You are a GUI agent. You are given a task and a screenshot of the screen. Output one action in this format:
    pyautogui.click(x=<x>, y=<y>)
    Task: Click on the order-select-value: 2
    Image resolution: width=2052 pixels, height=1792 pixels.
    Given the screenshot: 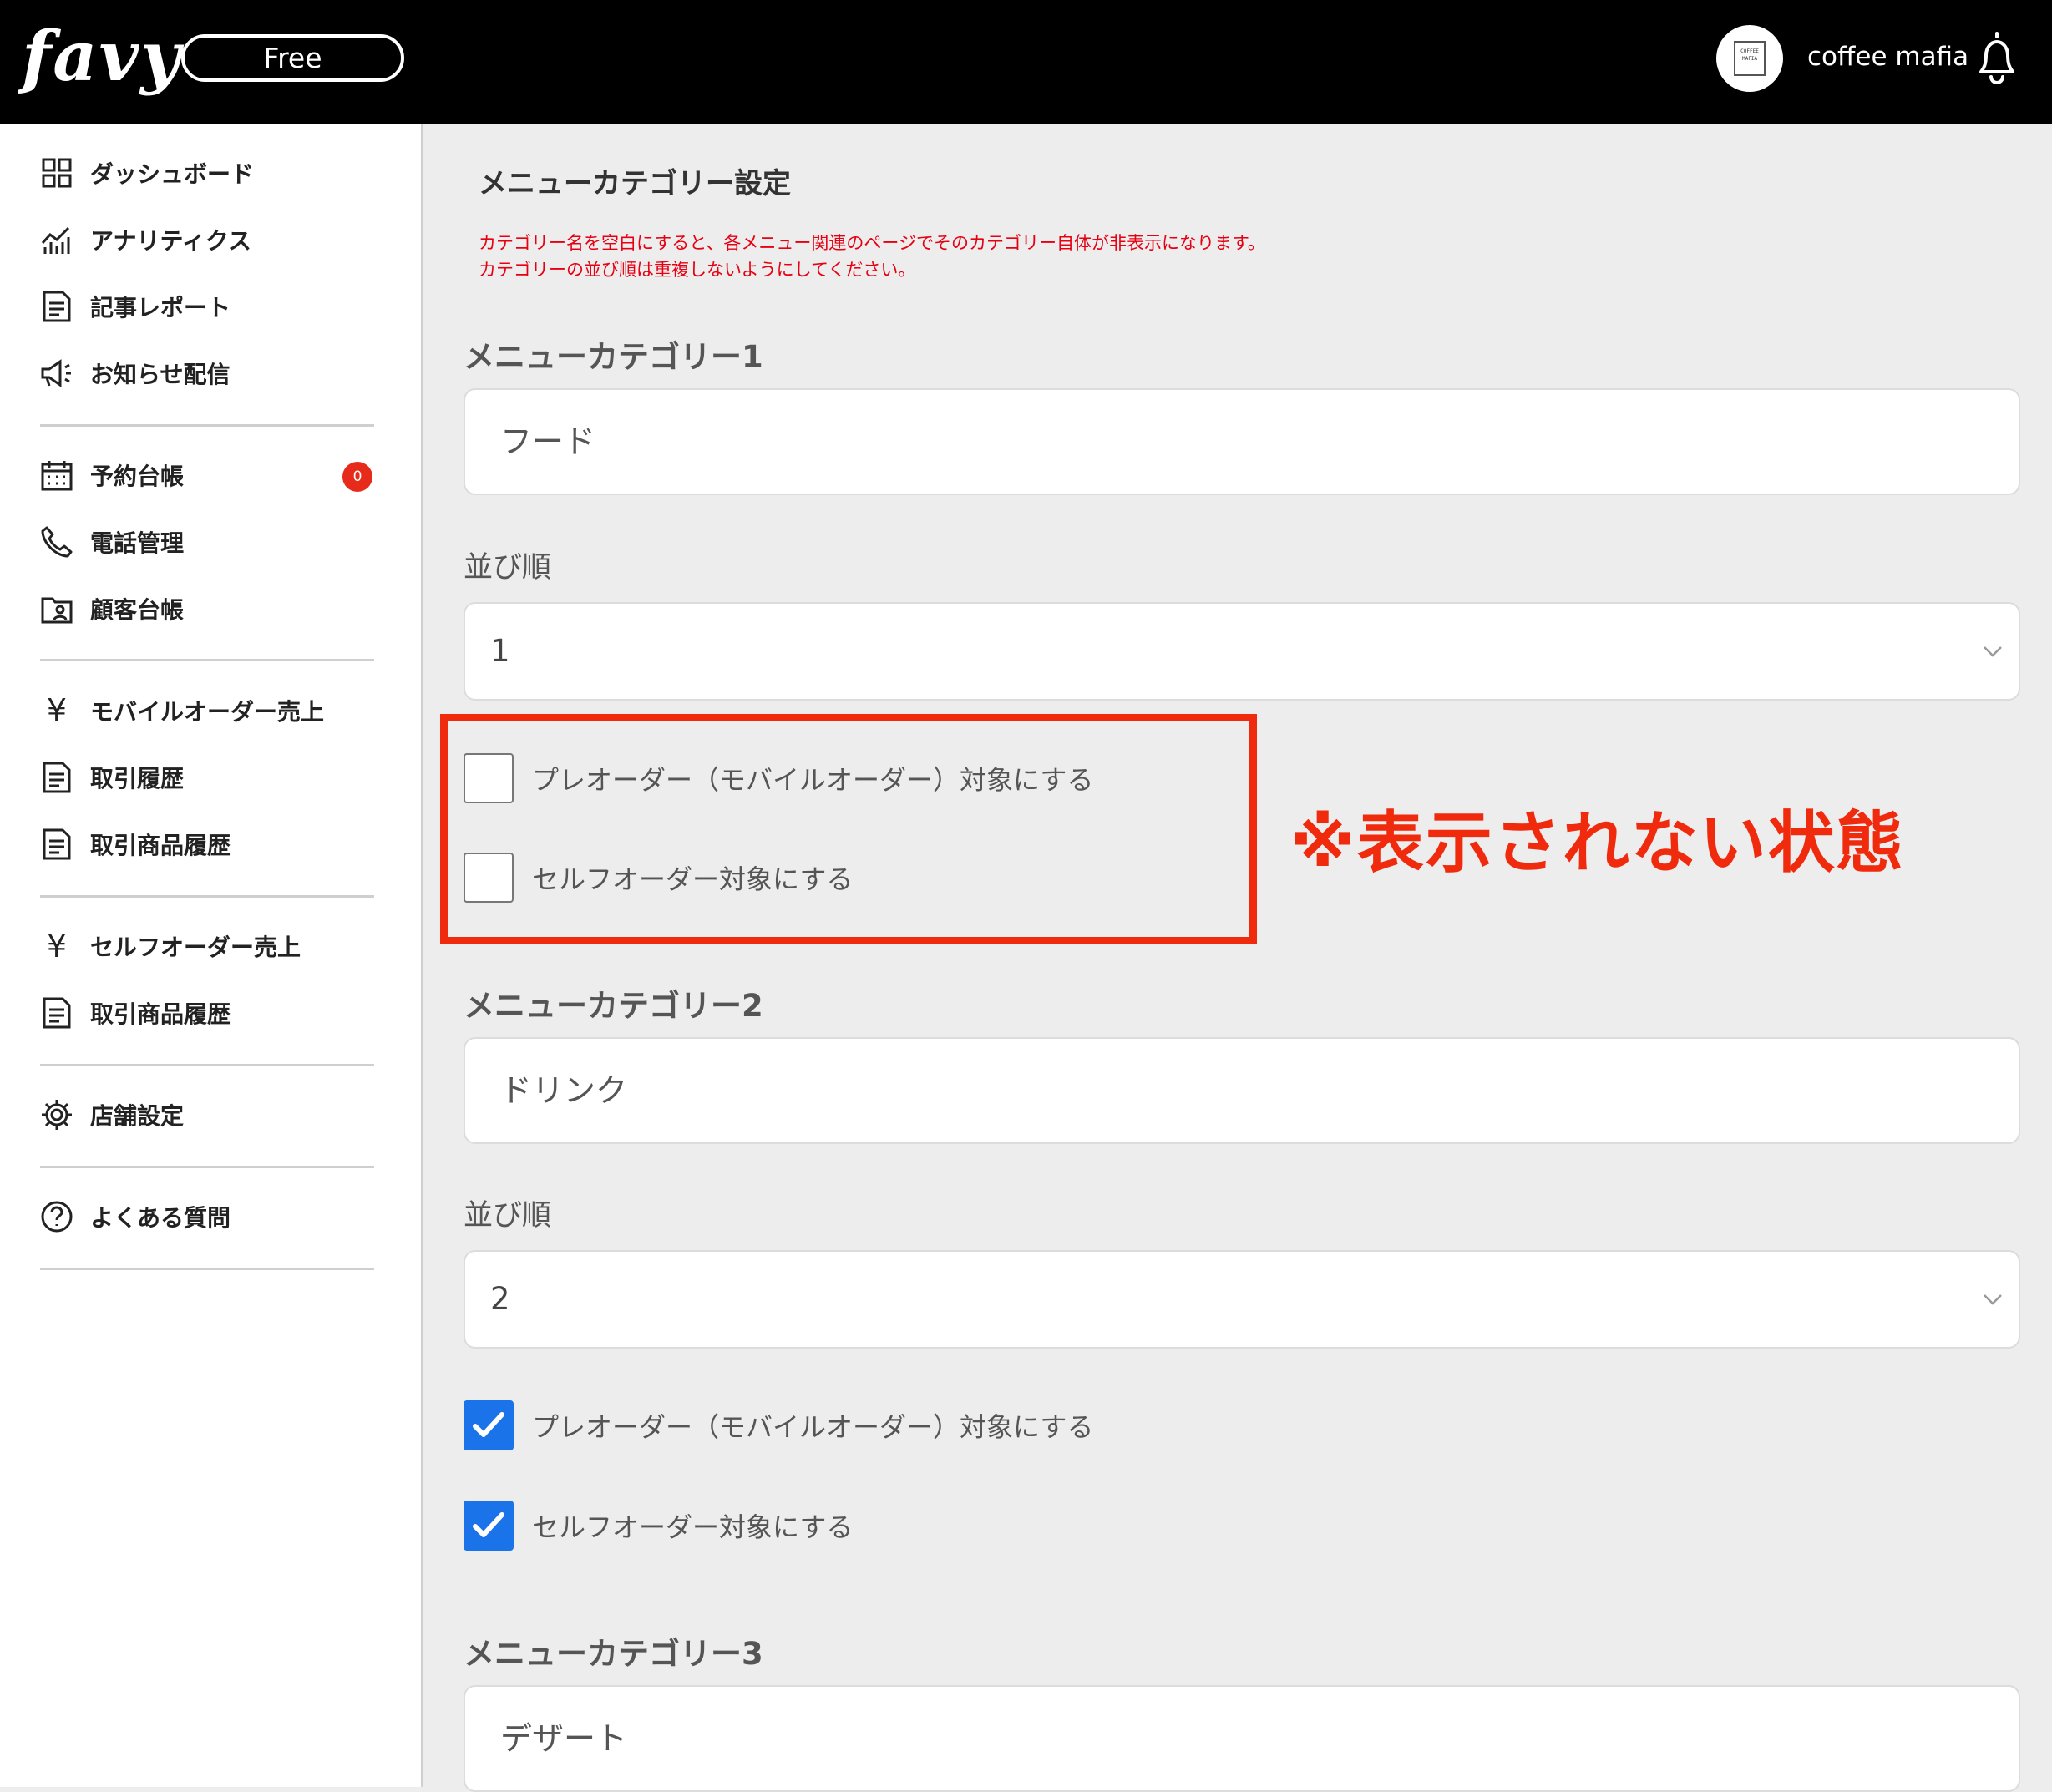 What is the action you would take?
    pyautogui.click(x=500, y=1299)
    